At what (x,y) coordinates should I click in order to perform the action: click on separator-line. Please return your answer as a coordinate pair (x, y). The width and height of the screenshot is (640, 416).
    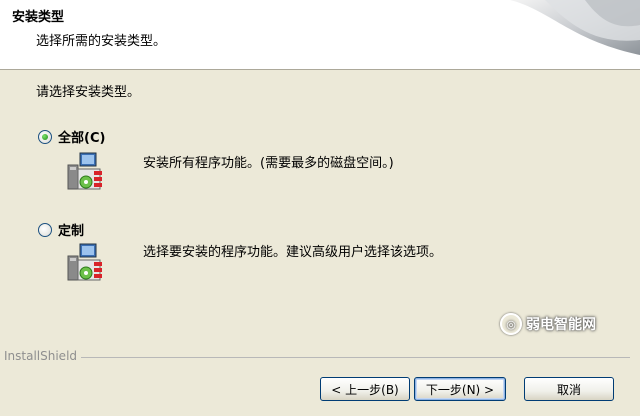
    Looking at the image, I should click on (317, 357).